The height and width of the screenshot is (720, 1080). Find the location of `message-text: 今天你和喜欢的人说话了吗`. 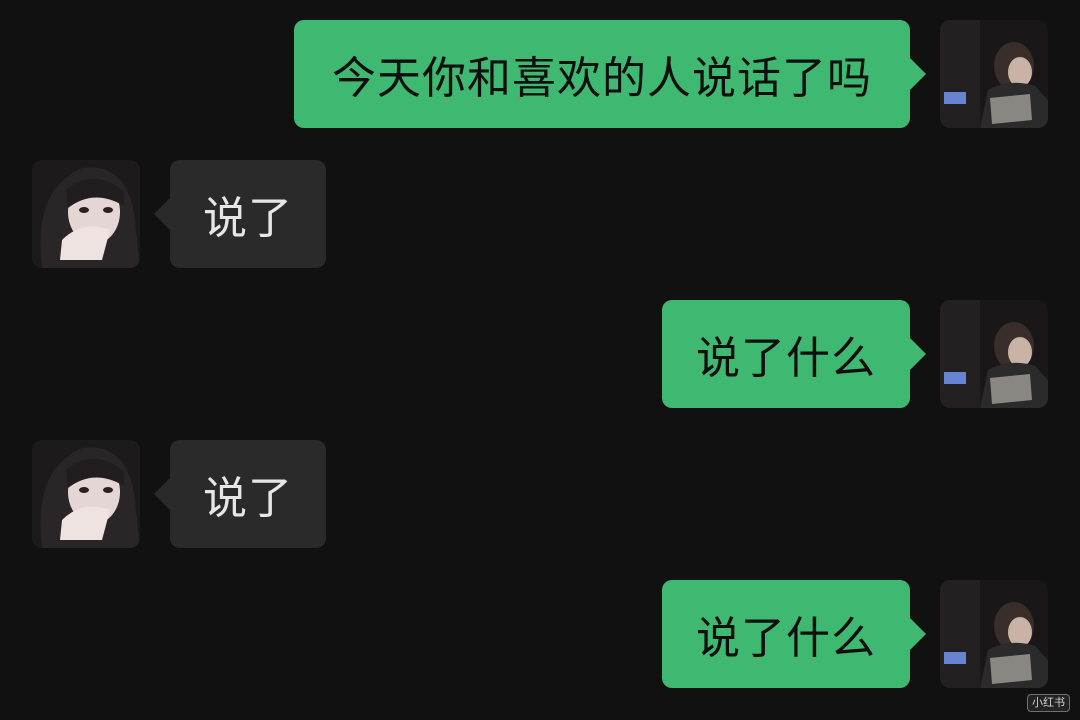

message-text: 今天你和喜欢的人说话了吗 is located at coordinates (602, 78).